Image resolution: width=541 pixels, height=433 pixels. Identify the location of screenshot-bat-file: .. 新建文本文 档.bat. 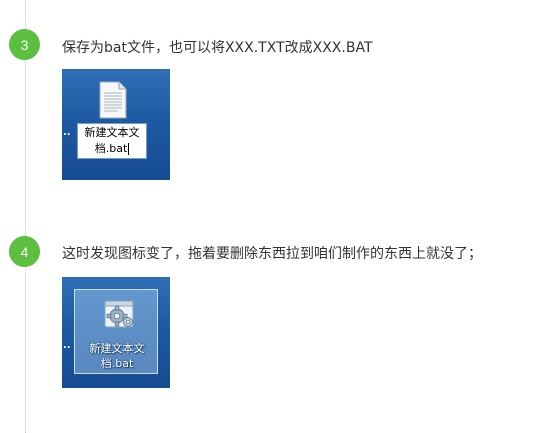
(116, 332).